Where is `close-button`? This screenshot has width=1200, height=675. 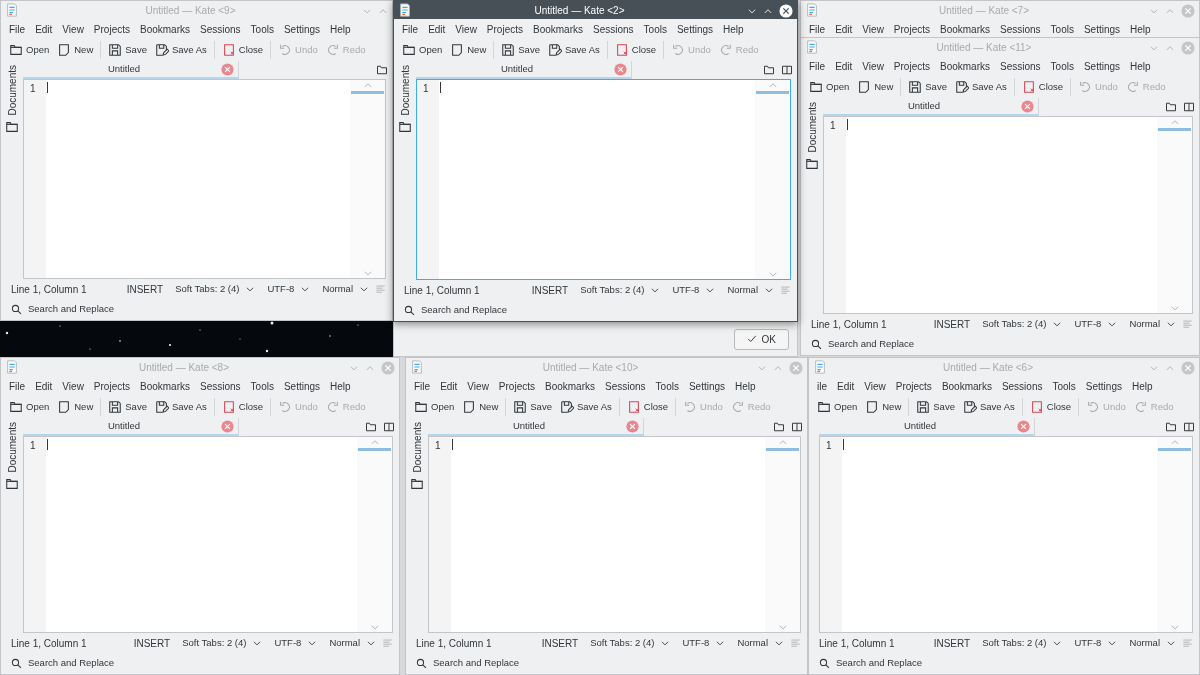
close-button is located at coordinates (786, 10).